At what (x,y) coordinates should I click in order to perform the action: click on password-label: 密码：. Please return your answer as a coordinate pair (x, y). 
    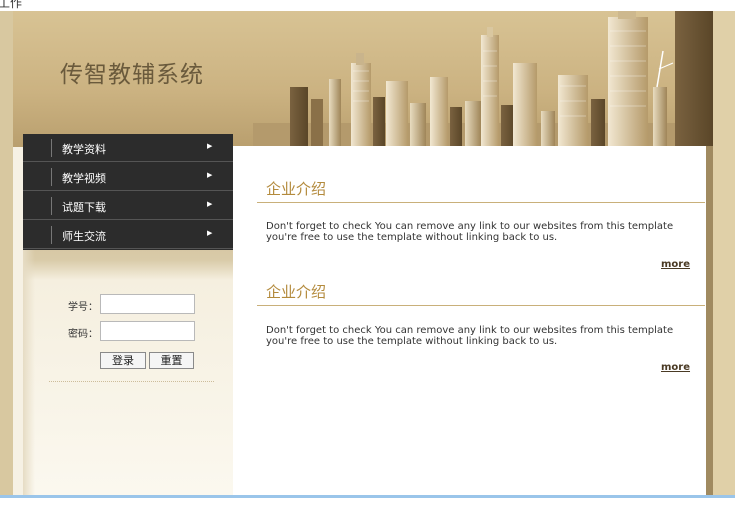
    Looking at the image, I should click on (83, 334).